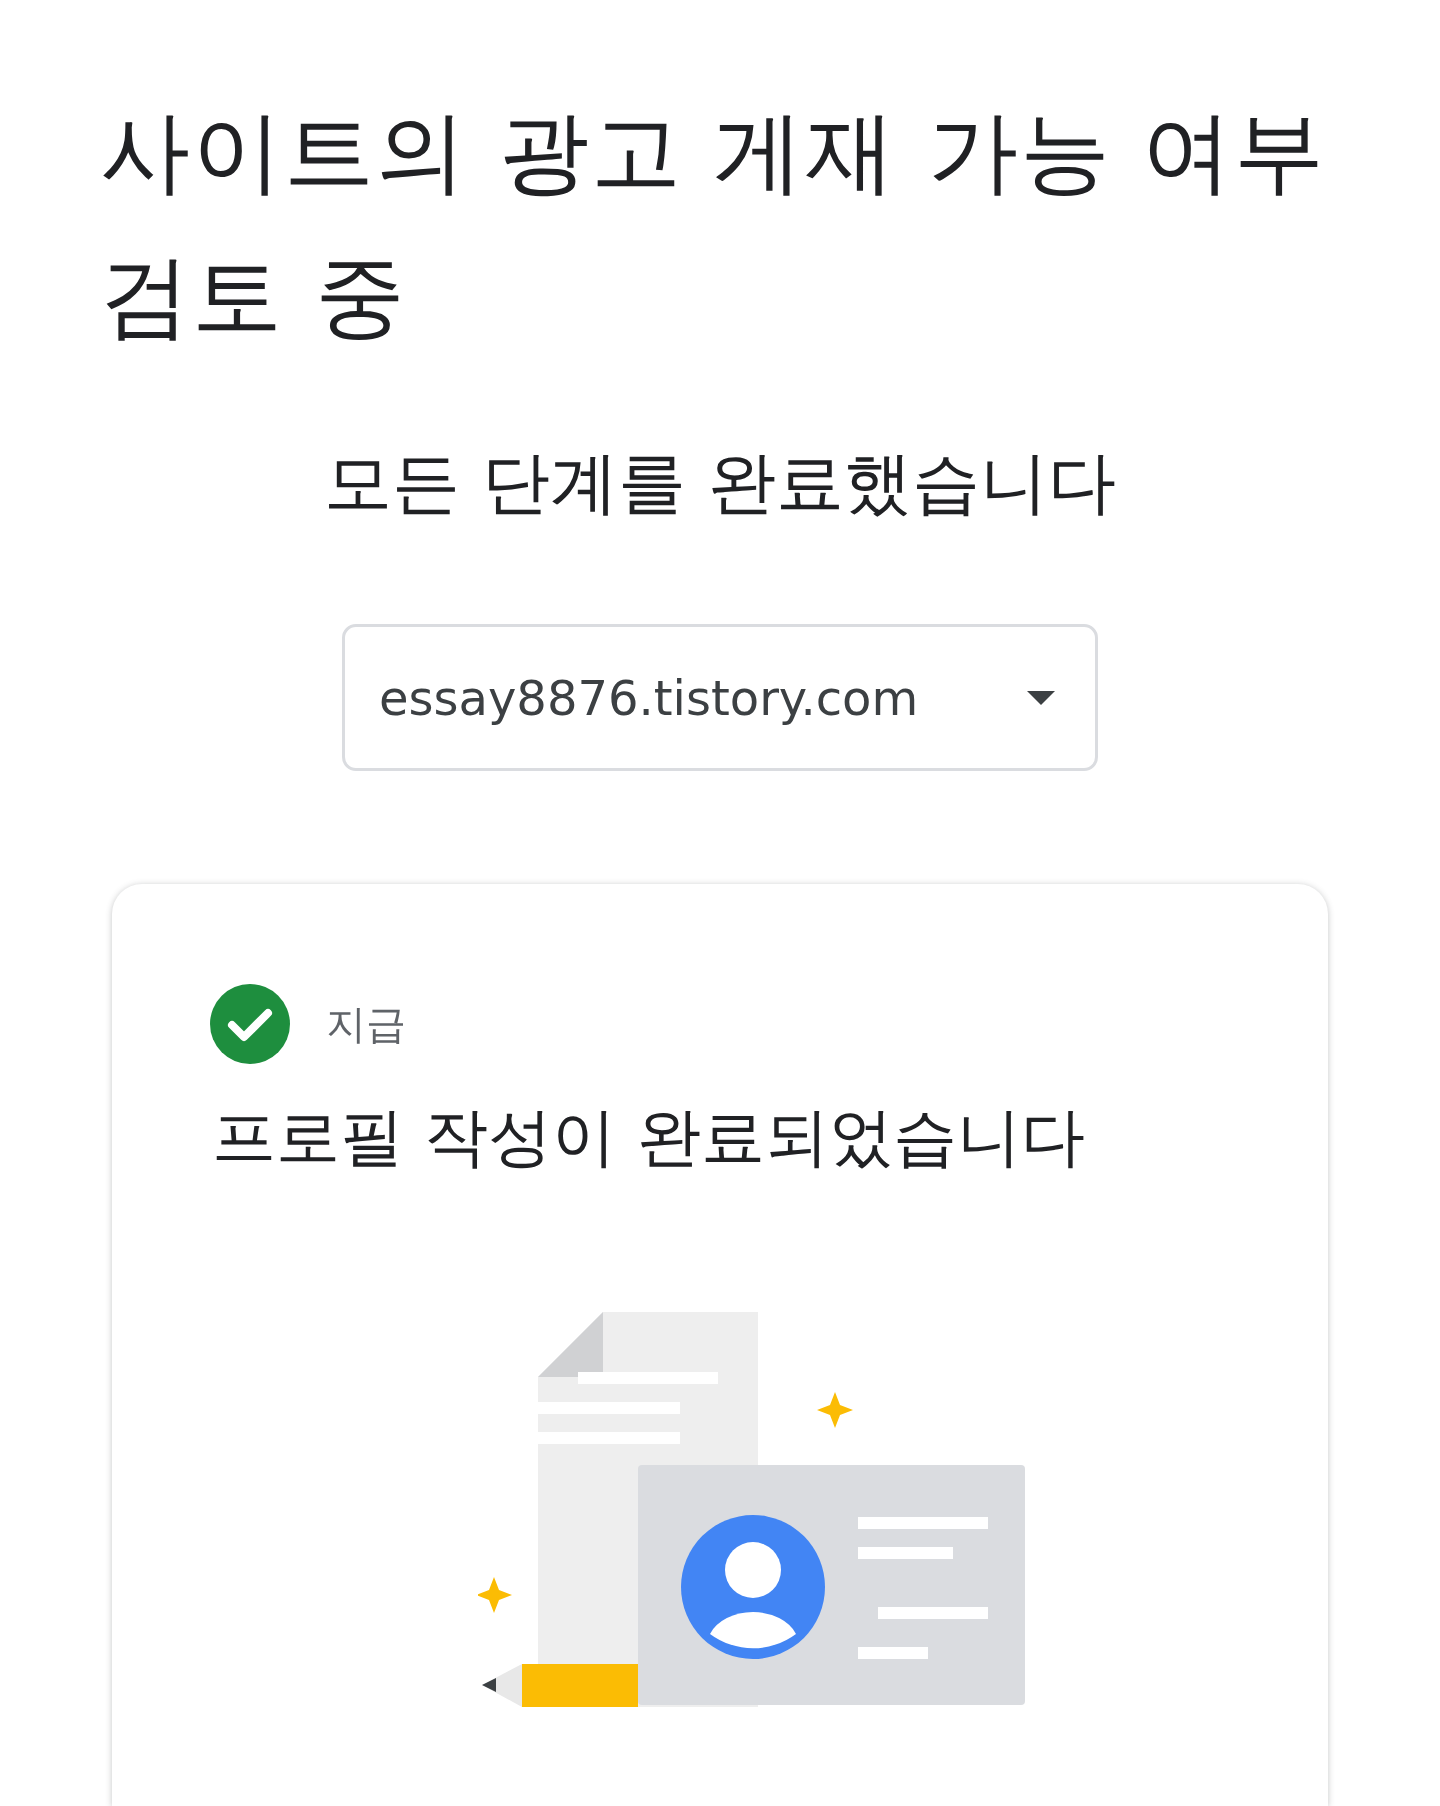  What do you see at coordinates (366, 1024) in the screenshot?
I see `status-label: 지급` at bounding box center [366, 1024].